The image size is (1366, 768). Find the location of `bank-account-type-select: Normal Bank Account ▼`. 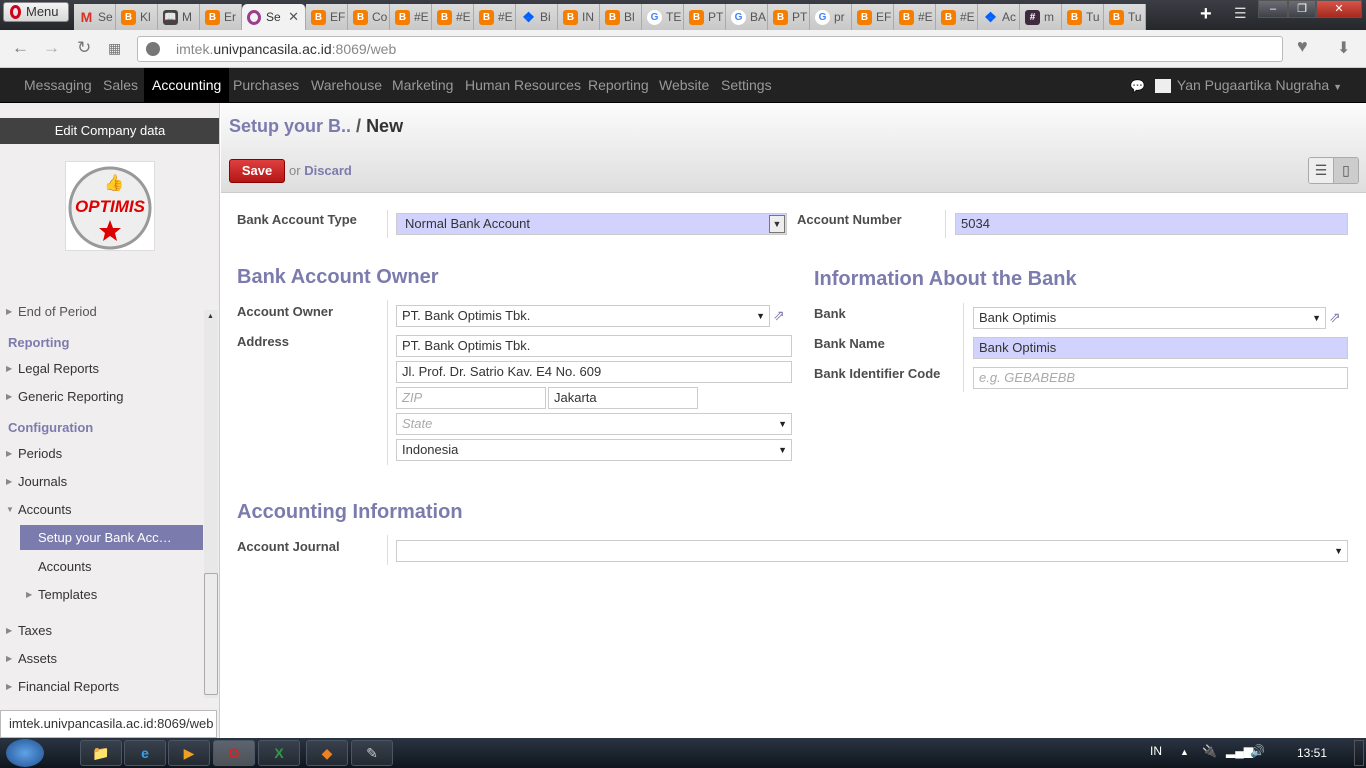

bank-account-type-select: Normal Bank Account ▼ is located at coordinates (591, 224).